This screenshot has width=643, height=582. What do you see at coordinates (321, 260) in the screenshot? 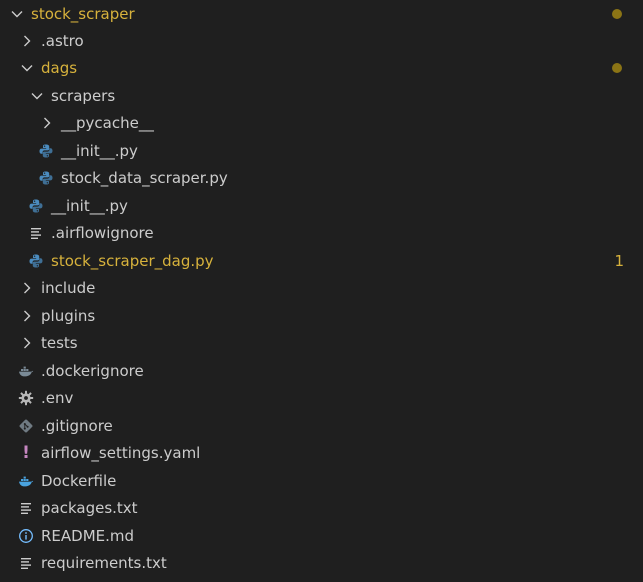
I see `tree-item-stock-scraper-dag-py: stock_scraper_dag.py 1` at bounding box center [321, 260].